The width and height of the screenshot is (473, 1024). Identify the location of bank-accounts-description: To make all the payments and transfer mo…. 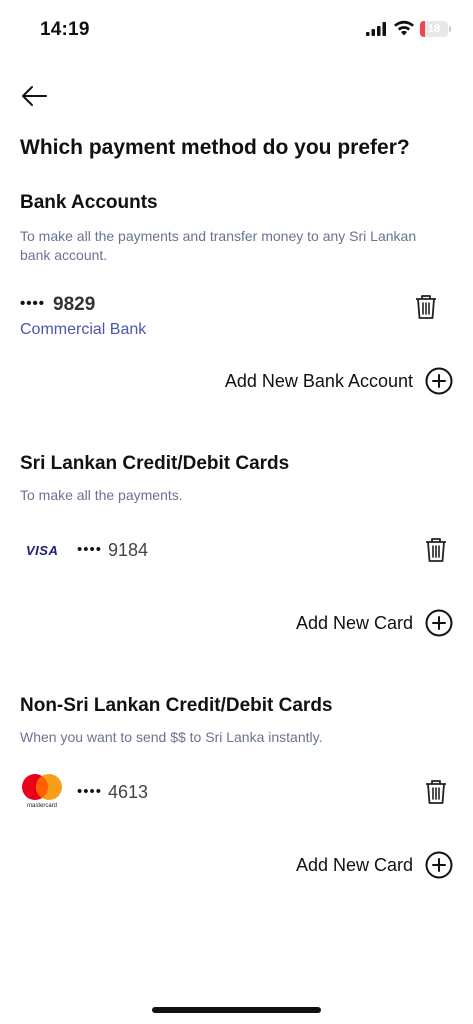
(218, 245).